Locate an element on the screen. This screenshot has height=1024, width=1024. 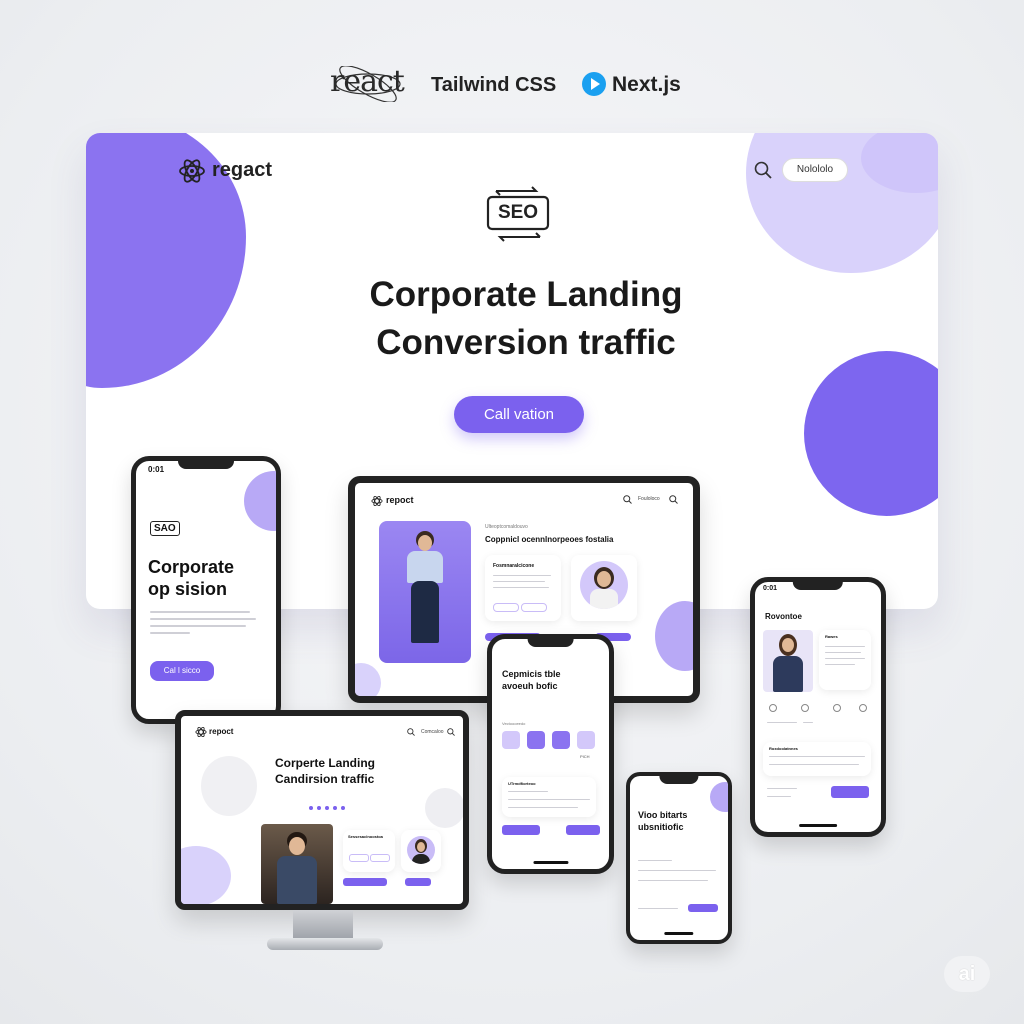
profile-card is located at coordinates (604, 588).